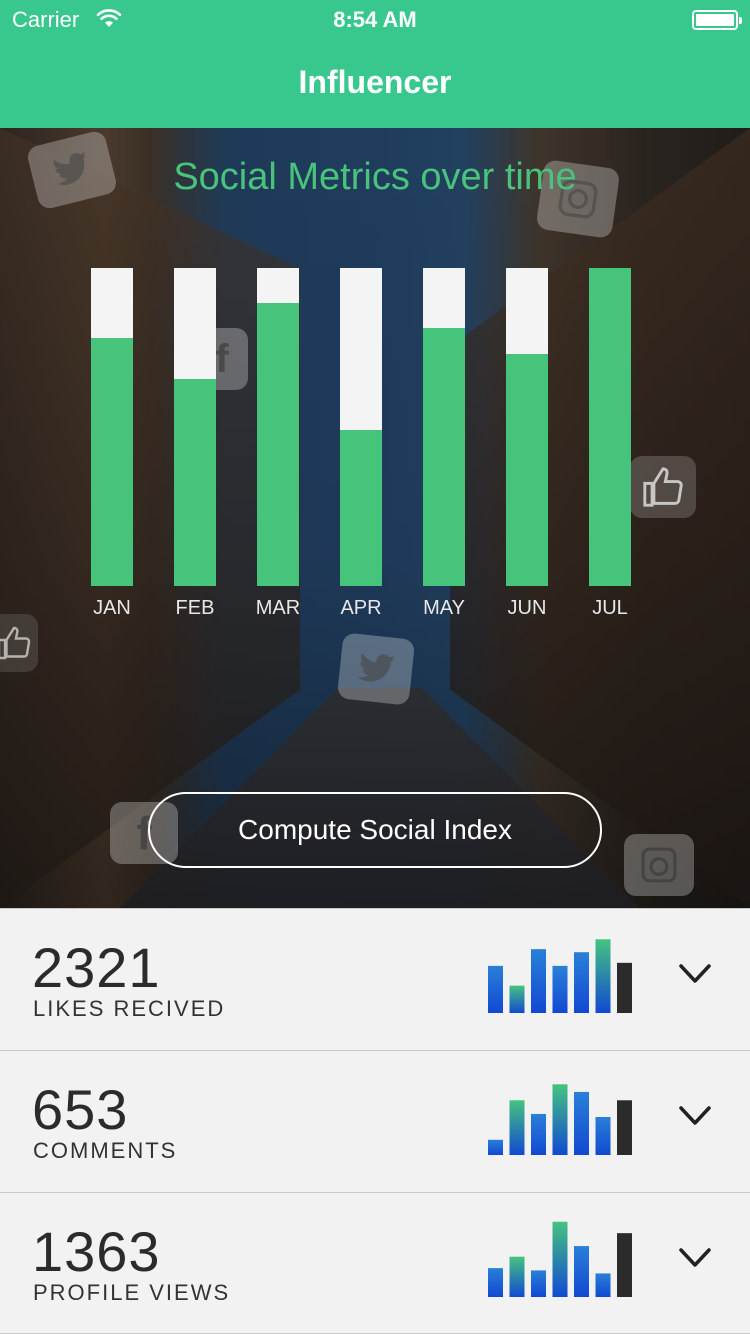  I want to click on month-label: FEB, so click(195, 608).